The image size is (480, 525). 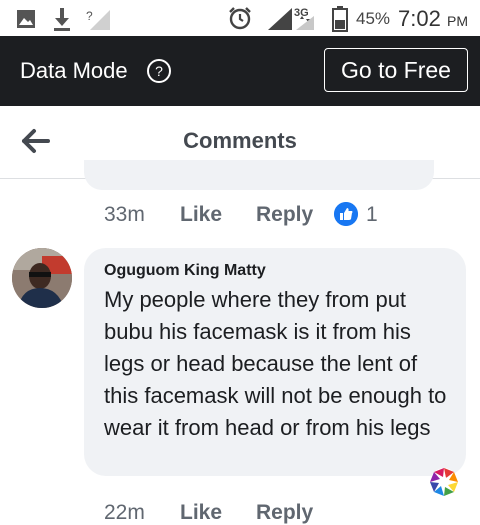 I want to click on no-signal-icon: ?, so click(x=98, y=19).